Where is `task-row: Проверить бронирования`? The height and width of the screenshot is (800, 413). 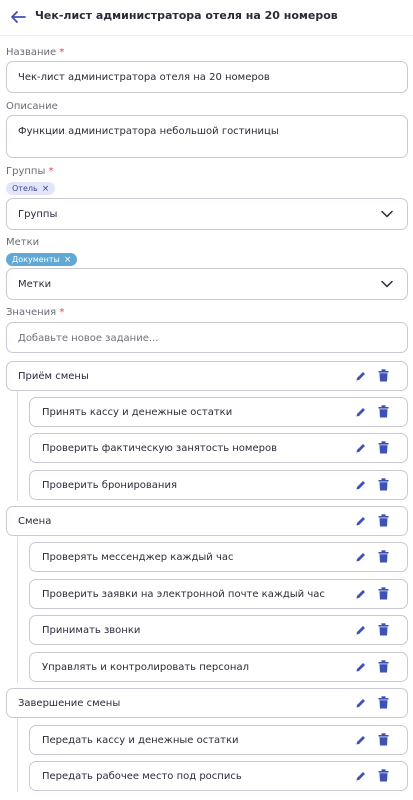
task-row: Проверить бронирования is located at coordinates (218, 485).